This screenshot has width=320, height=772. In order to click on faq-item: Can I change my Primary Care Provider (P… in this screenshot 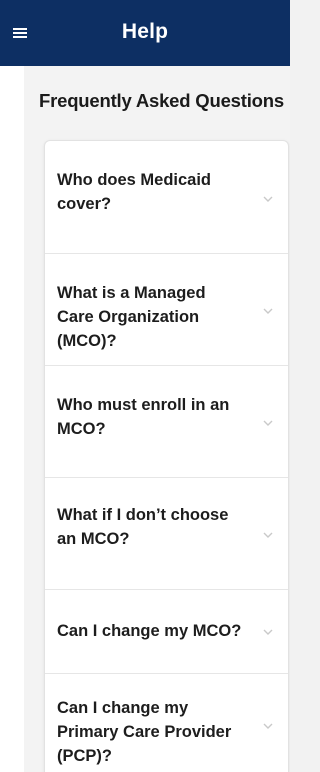, I will do `click(166, 722)`.